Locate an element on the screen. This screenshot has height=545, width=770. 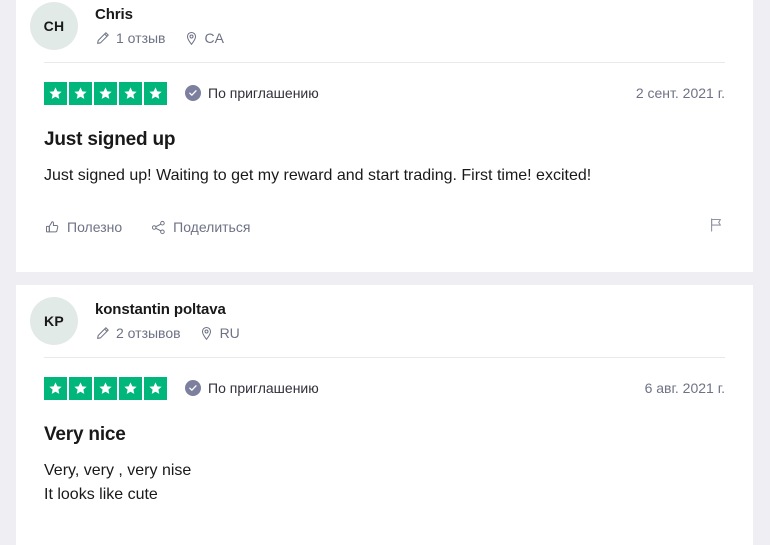
consumer-info: konstantin poltava 2 отзывов RU is located at coordinates (167, 321).